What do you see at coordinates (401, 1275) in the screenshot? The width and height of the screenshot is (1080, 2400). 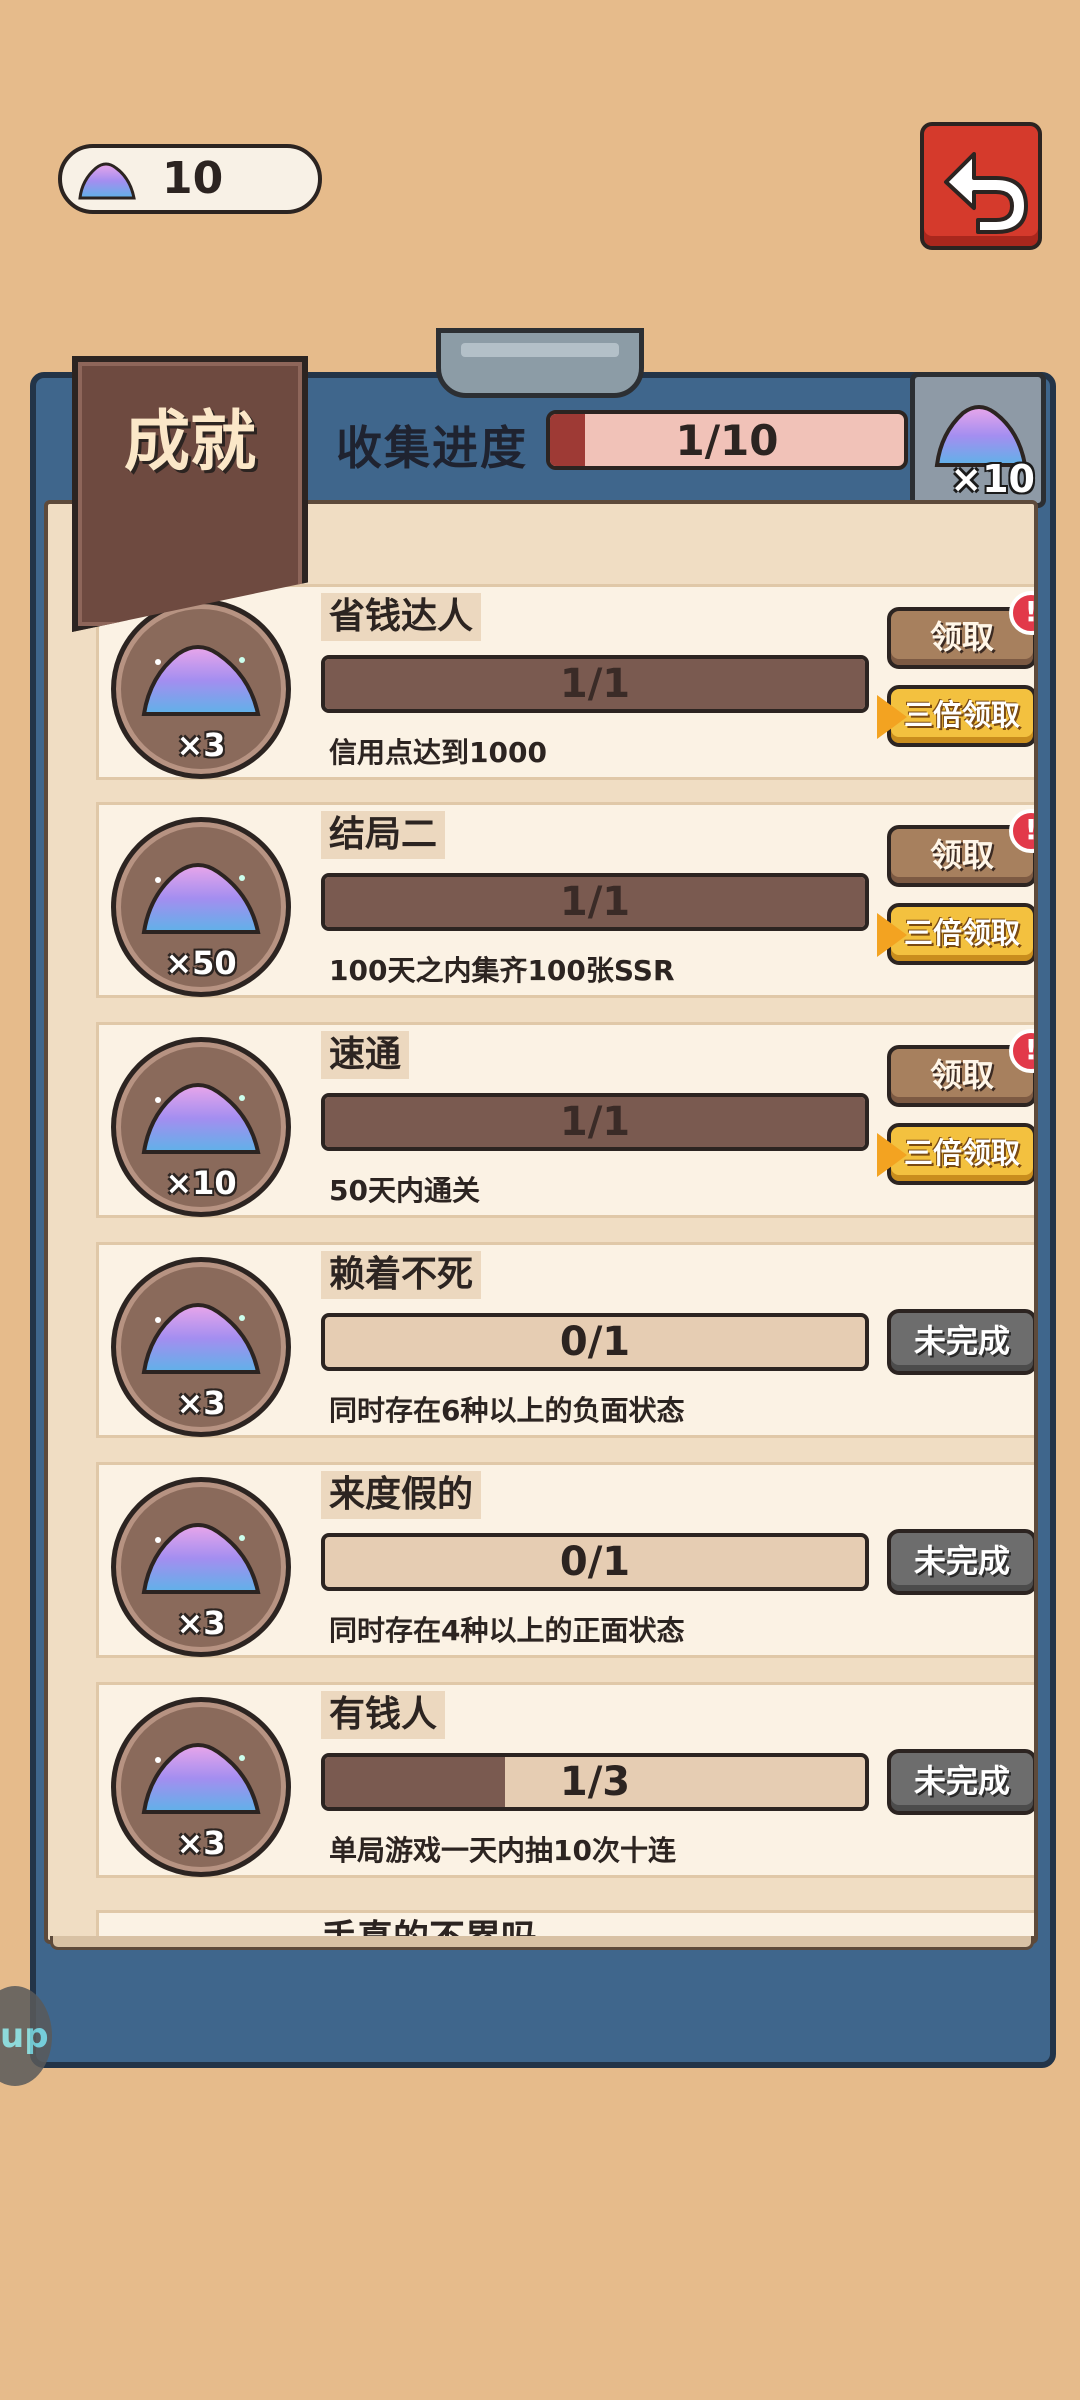 I see `achievement-title: 赖着不死` at bounding box center [401, 1275].